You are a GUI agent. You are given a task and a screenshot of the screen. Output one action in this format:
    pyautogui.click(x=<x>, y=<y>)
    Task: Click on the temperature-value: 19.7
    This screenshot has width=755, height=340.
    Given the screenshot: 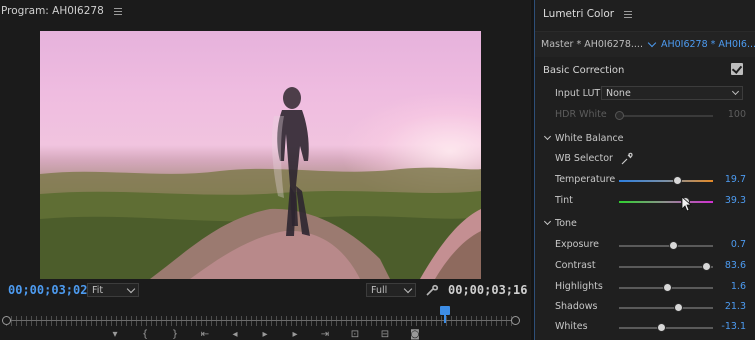 What is the action you would take?
    pyautogui.click(x=735, y=179)
    